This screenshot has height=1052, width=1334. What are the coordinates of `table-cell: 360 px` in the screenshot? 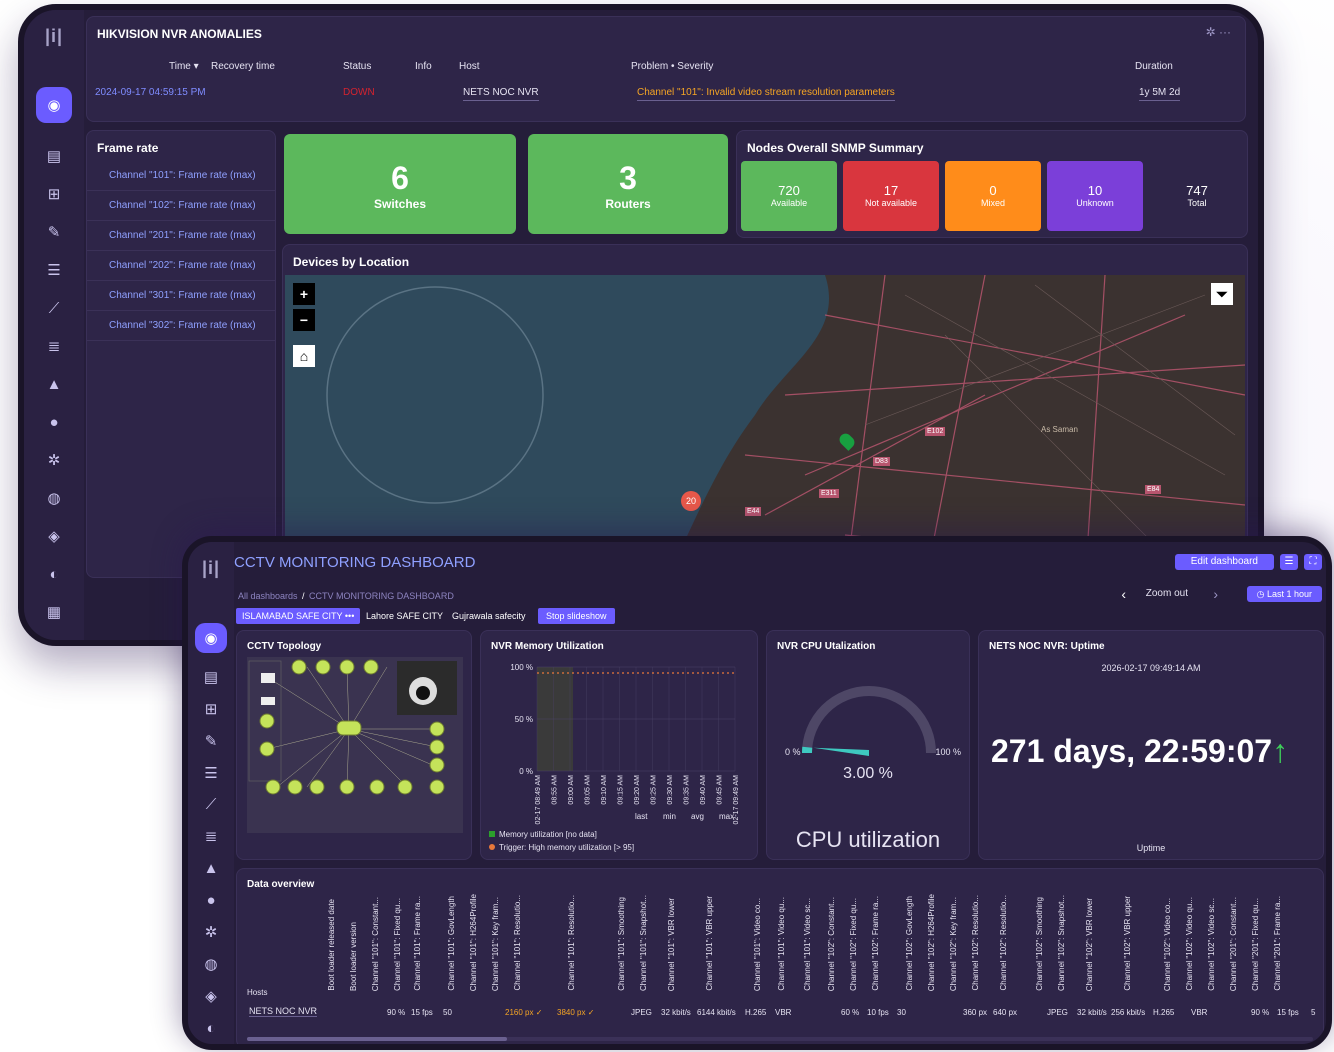 It's located at (975, 1012).